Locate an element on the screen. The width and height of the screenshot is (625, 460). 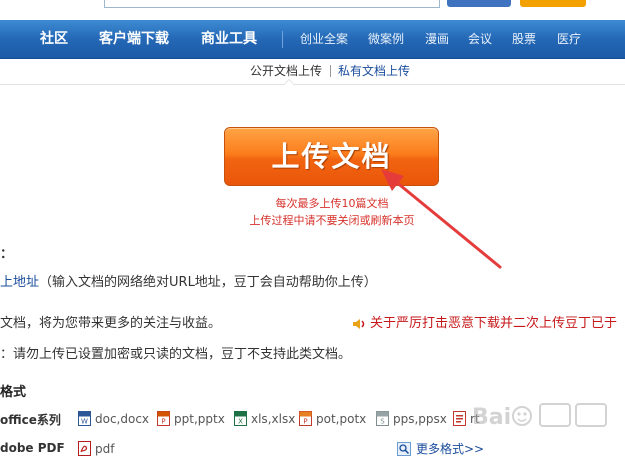
anti-abuse-notice-link: 关于严厉打击恶意下载并二次上传豆丁已于 is located at coordinates (493, 324).